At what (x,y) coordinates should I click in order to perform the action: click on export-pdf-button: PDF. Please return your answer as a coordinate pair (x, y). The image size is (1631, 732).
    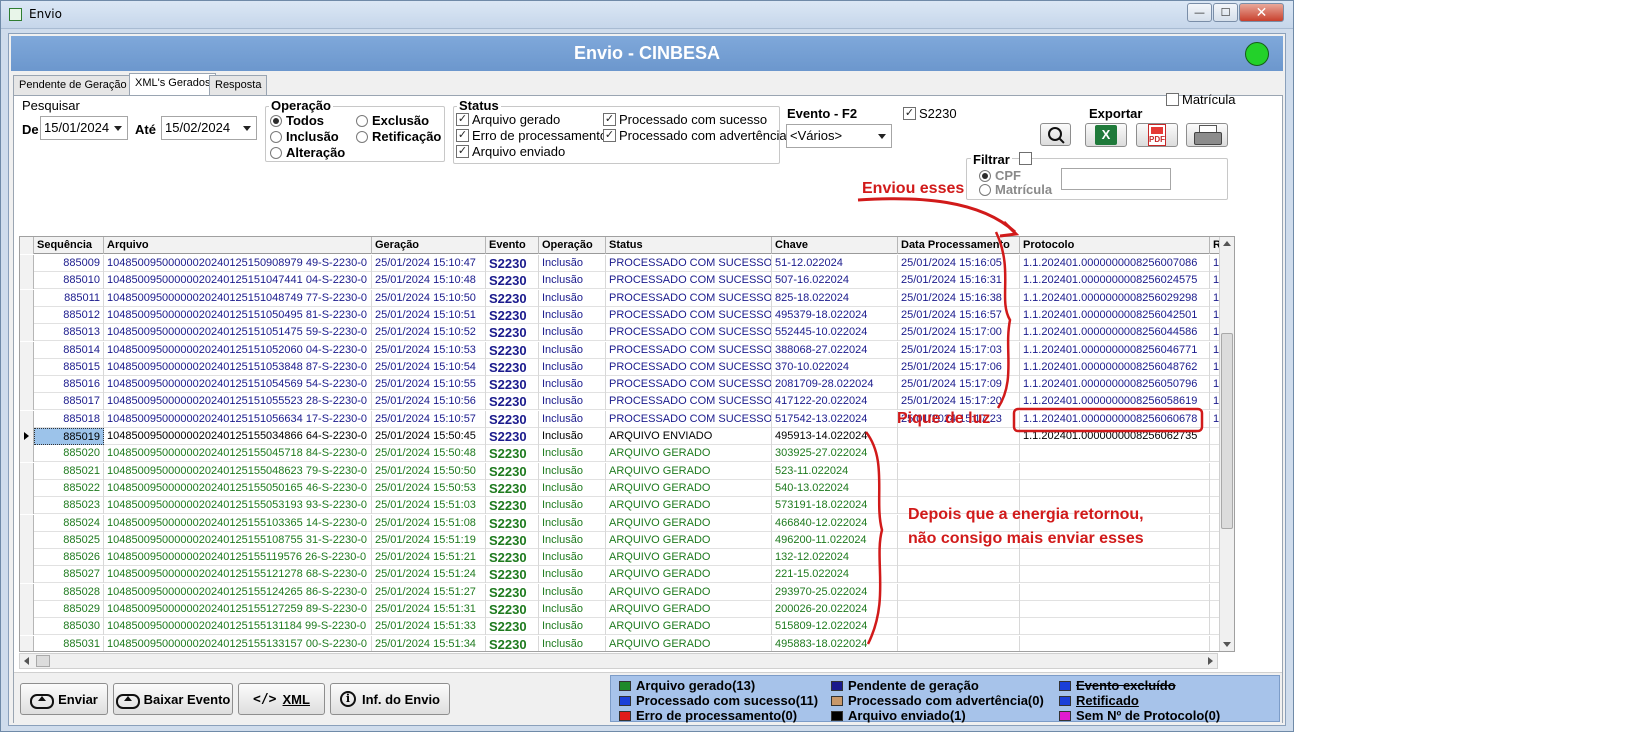
    Looking at the image, I should click on (1157, 135).